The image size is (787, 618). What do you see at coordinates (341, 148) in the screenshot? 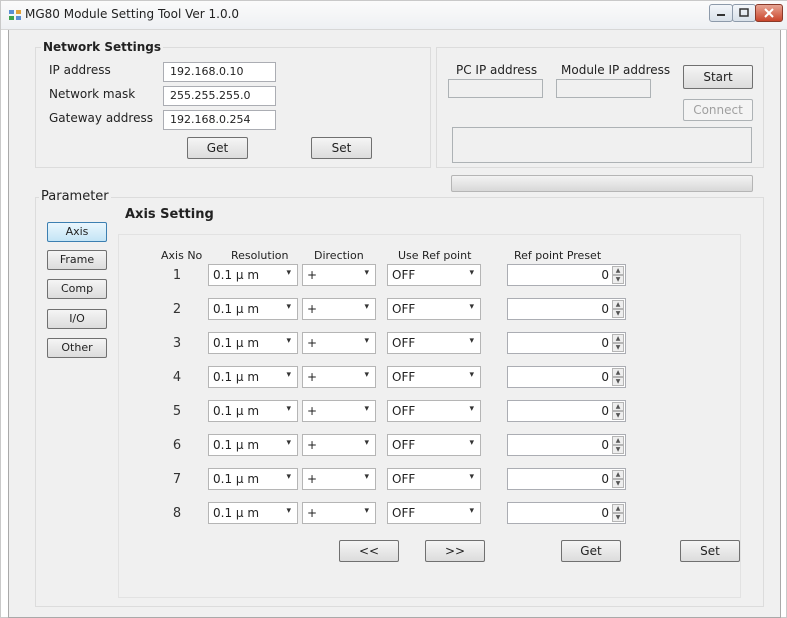
I see `network-set-button: Set` at bounding box center [341, 148].